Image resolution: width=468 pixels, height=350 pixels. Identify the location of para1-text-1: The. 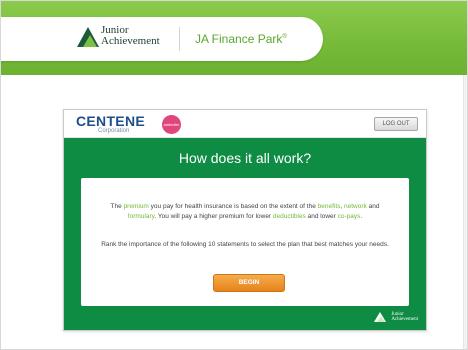
(117, 206).